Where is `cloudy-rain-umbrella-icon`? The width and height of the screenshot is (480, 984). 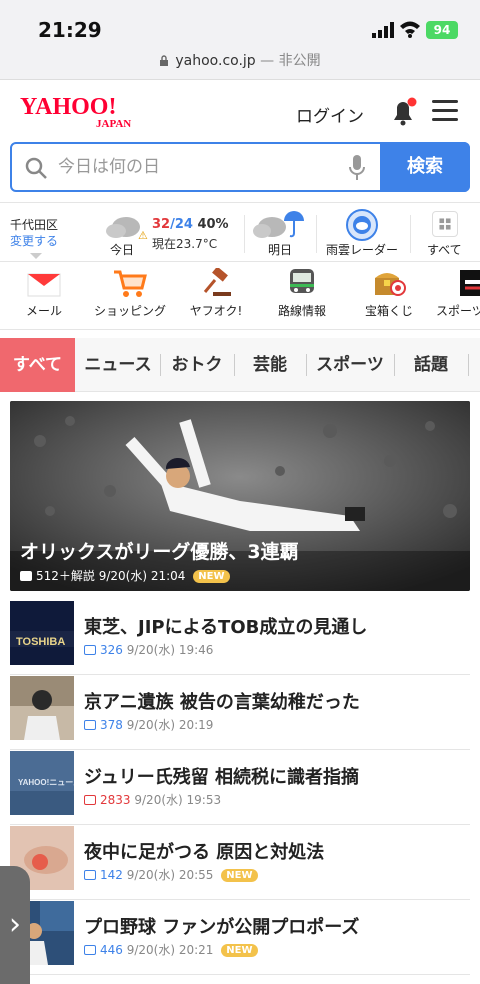
cloudy-rain-umbrella-icon is located at coordinates (280, 225).